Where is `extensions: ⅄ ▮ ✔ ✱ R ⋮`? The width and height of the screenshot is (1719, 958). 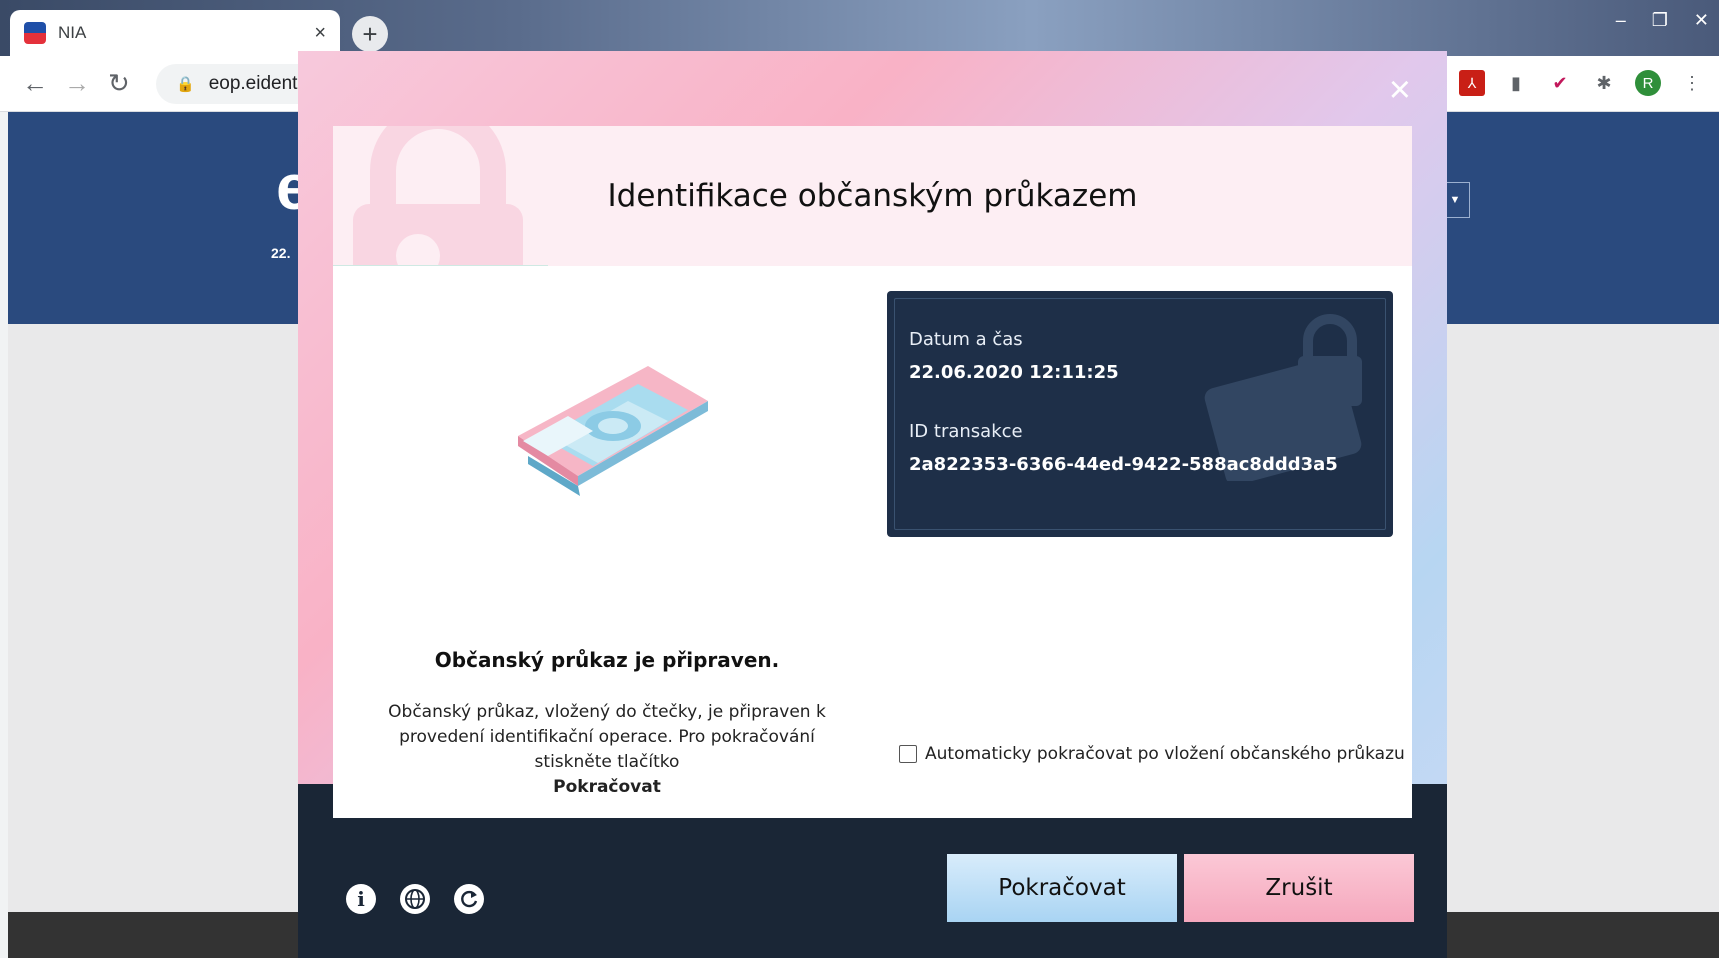 extensions: ⅄ ▮ ✔ ✱ R ⋮ is located at coordinates (1582, 83).